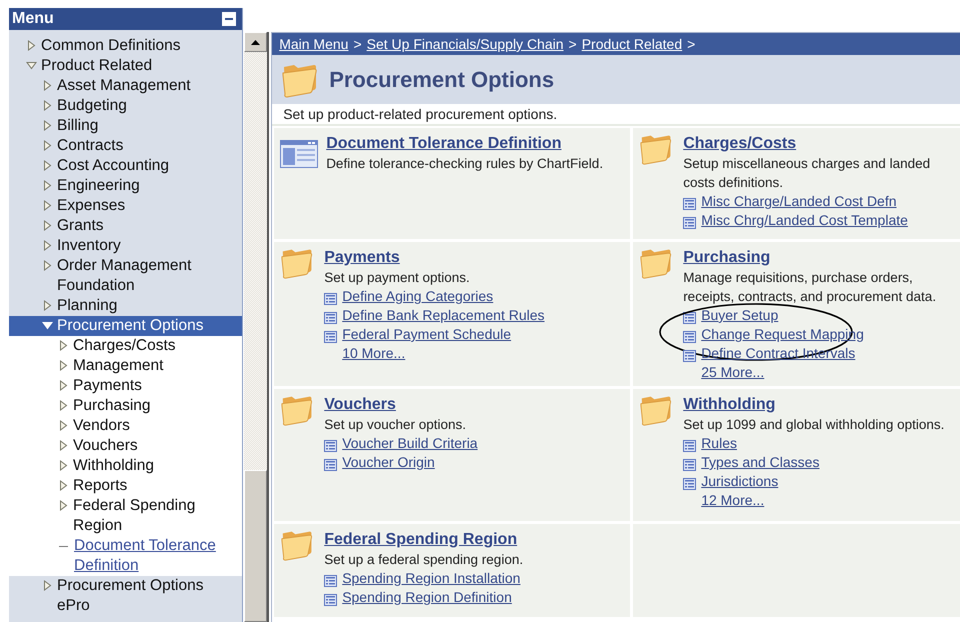  I want to click on menu-item: Reports, so click(125, 486).